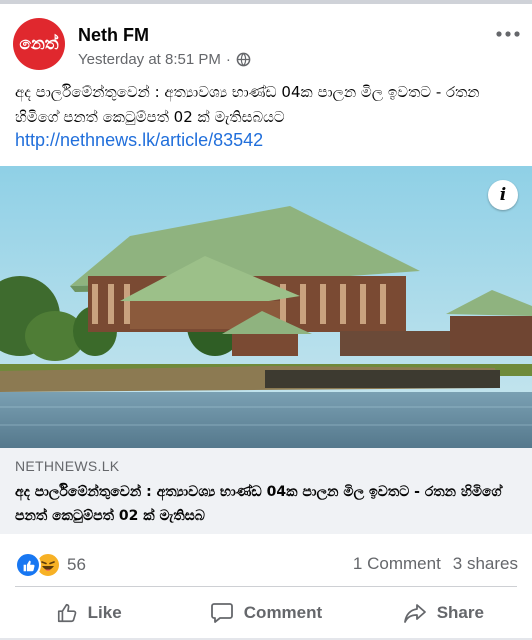  I want to click on share-button: Share, so click(443, 613).